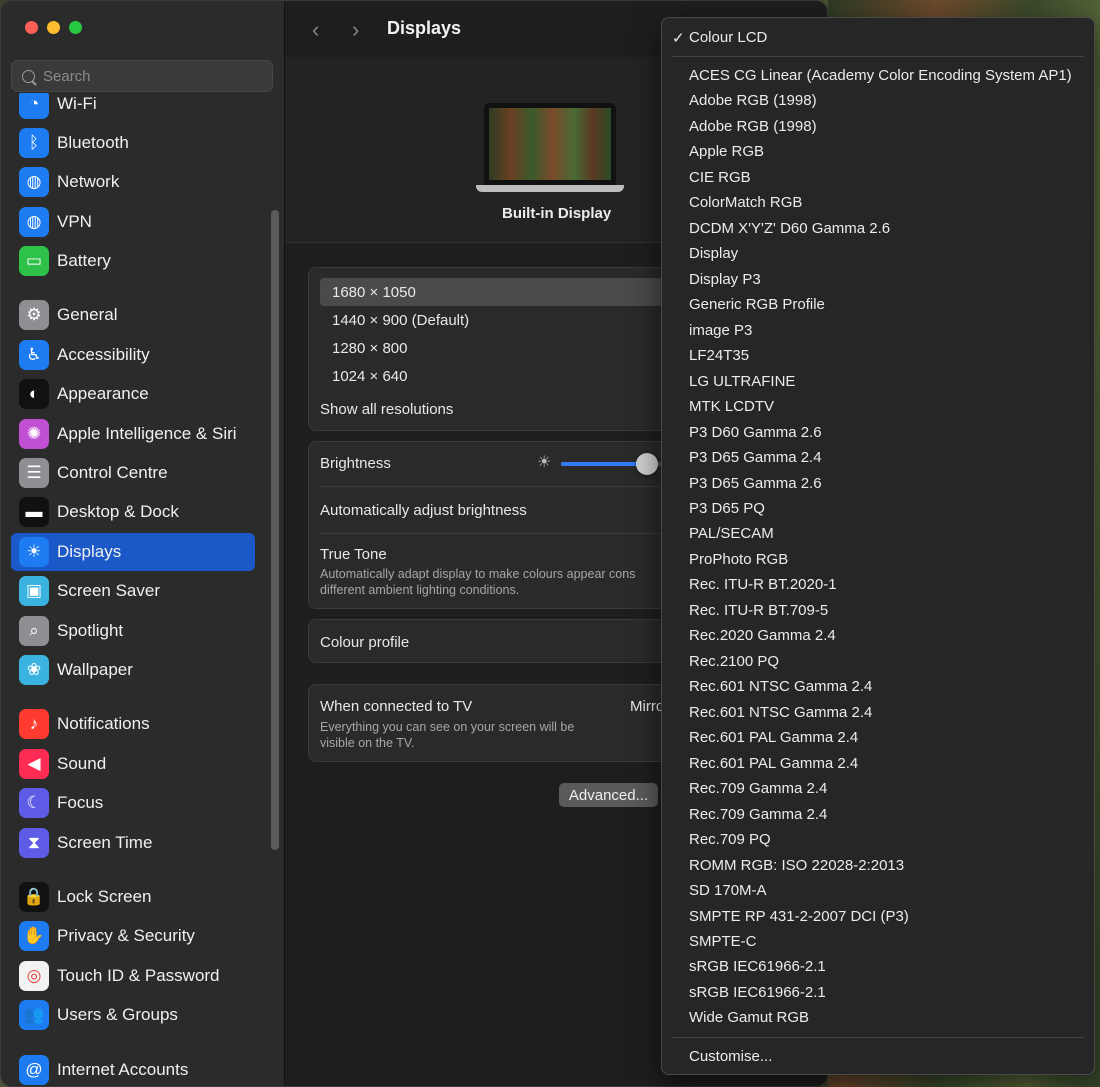 This screenshot has width=1100, height=1087. I want to click on battery-icon: ▭, so click(34, 261).